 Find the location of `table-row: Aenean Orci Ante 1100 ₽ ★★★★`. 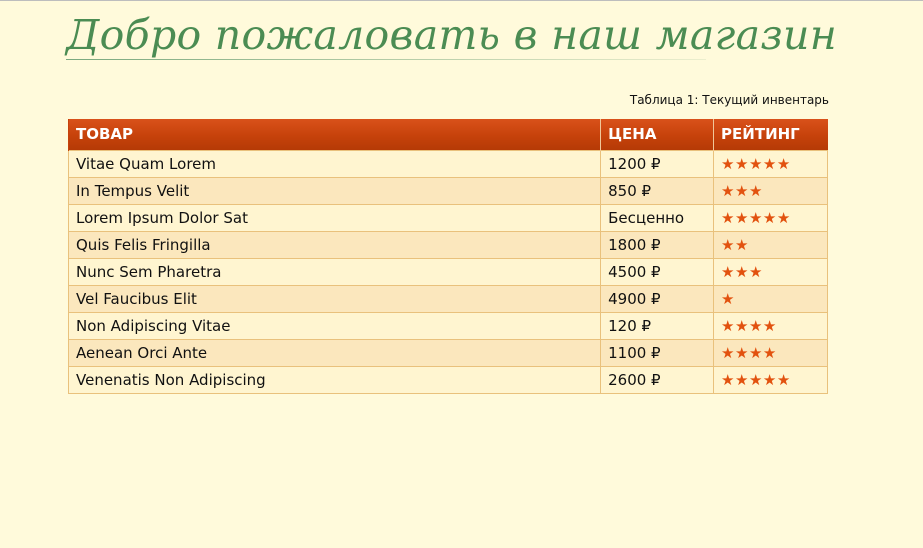

table-row: Aenean Orci Ante 1100 ₽ ★★★★ is located at coordinates (447, 352).